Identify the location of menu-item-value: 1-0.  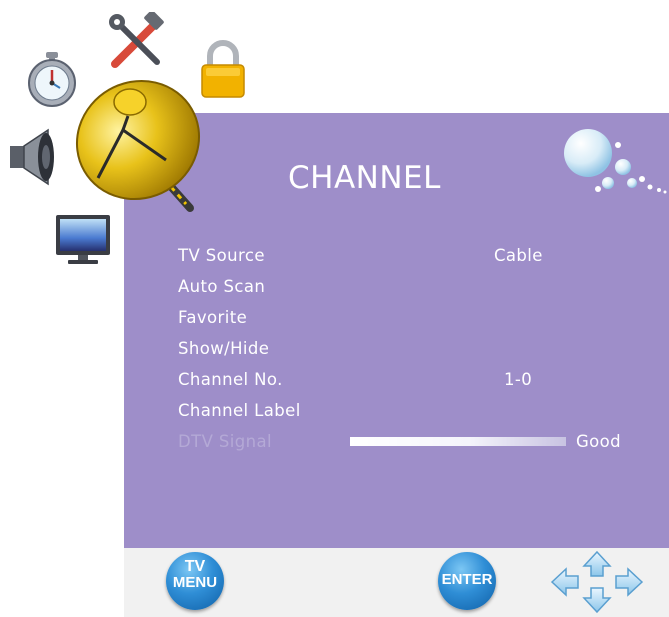
(518, 379).